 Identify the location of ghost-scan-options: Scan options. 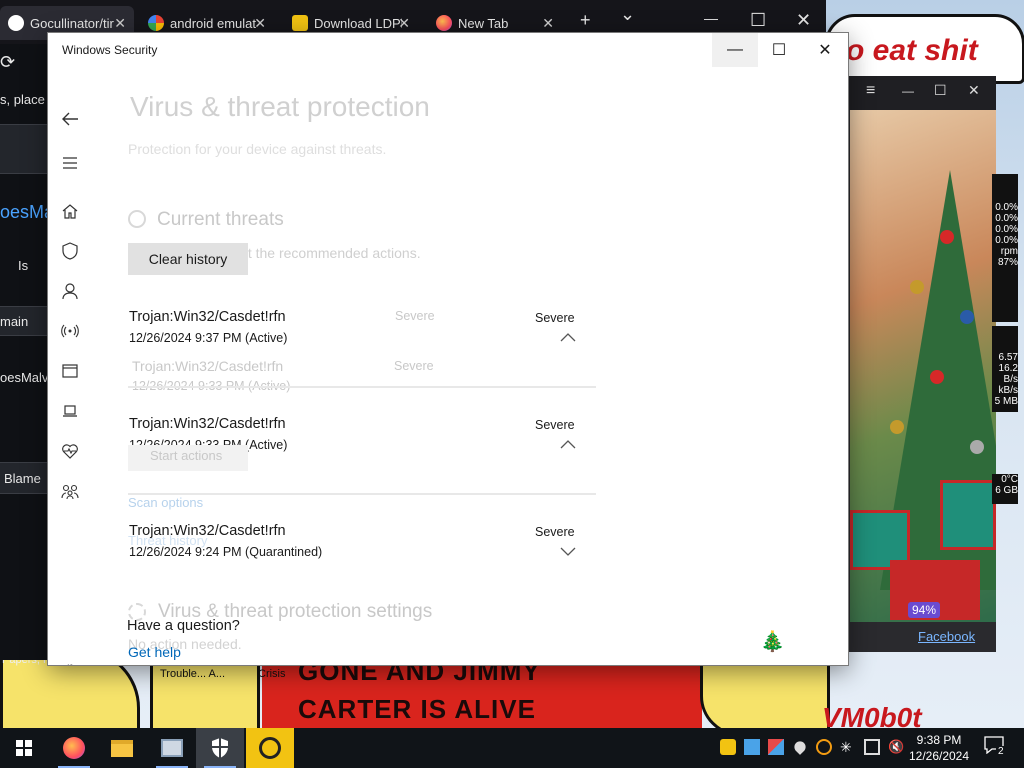
(166, 502).